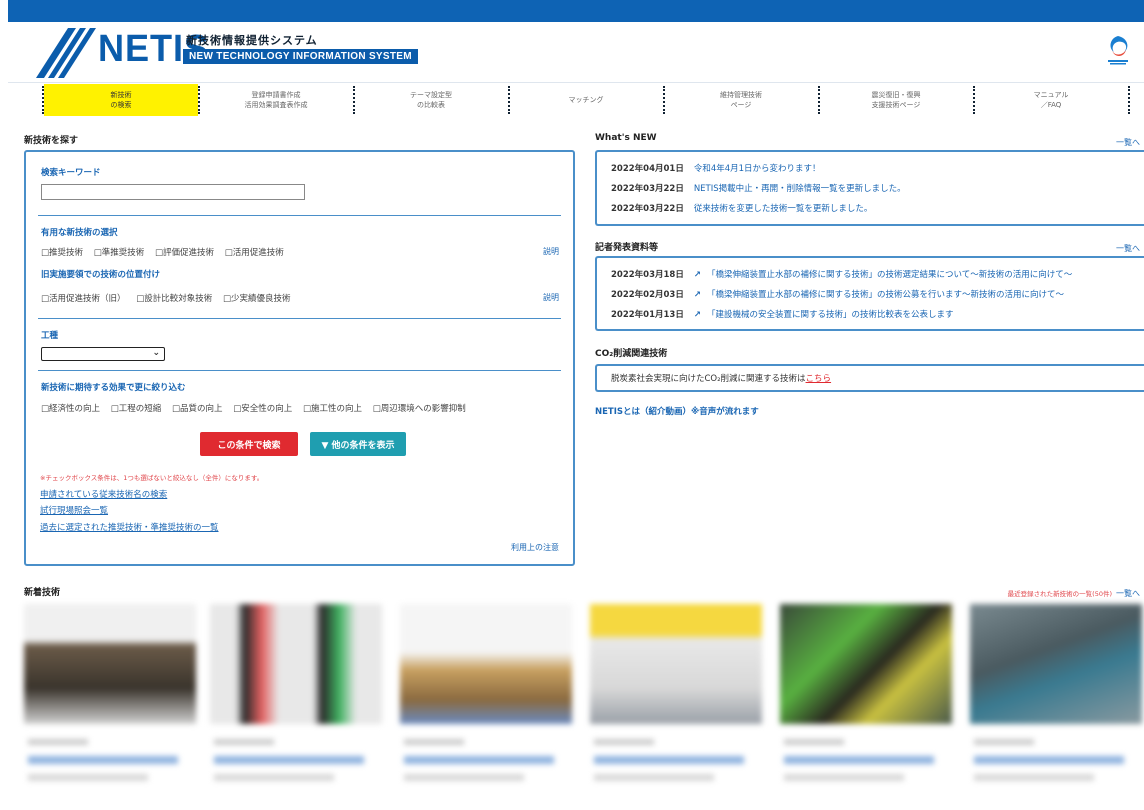 This screenshot has width=1144, height=810. Describe the element at coordinates (647, 169) in the screenshot. I see `news-date: 2022年04月01日` at that location.